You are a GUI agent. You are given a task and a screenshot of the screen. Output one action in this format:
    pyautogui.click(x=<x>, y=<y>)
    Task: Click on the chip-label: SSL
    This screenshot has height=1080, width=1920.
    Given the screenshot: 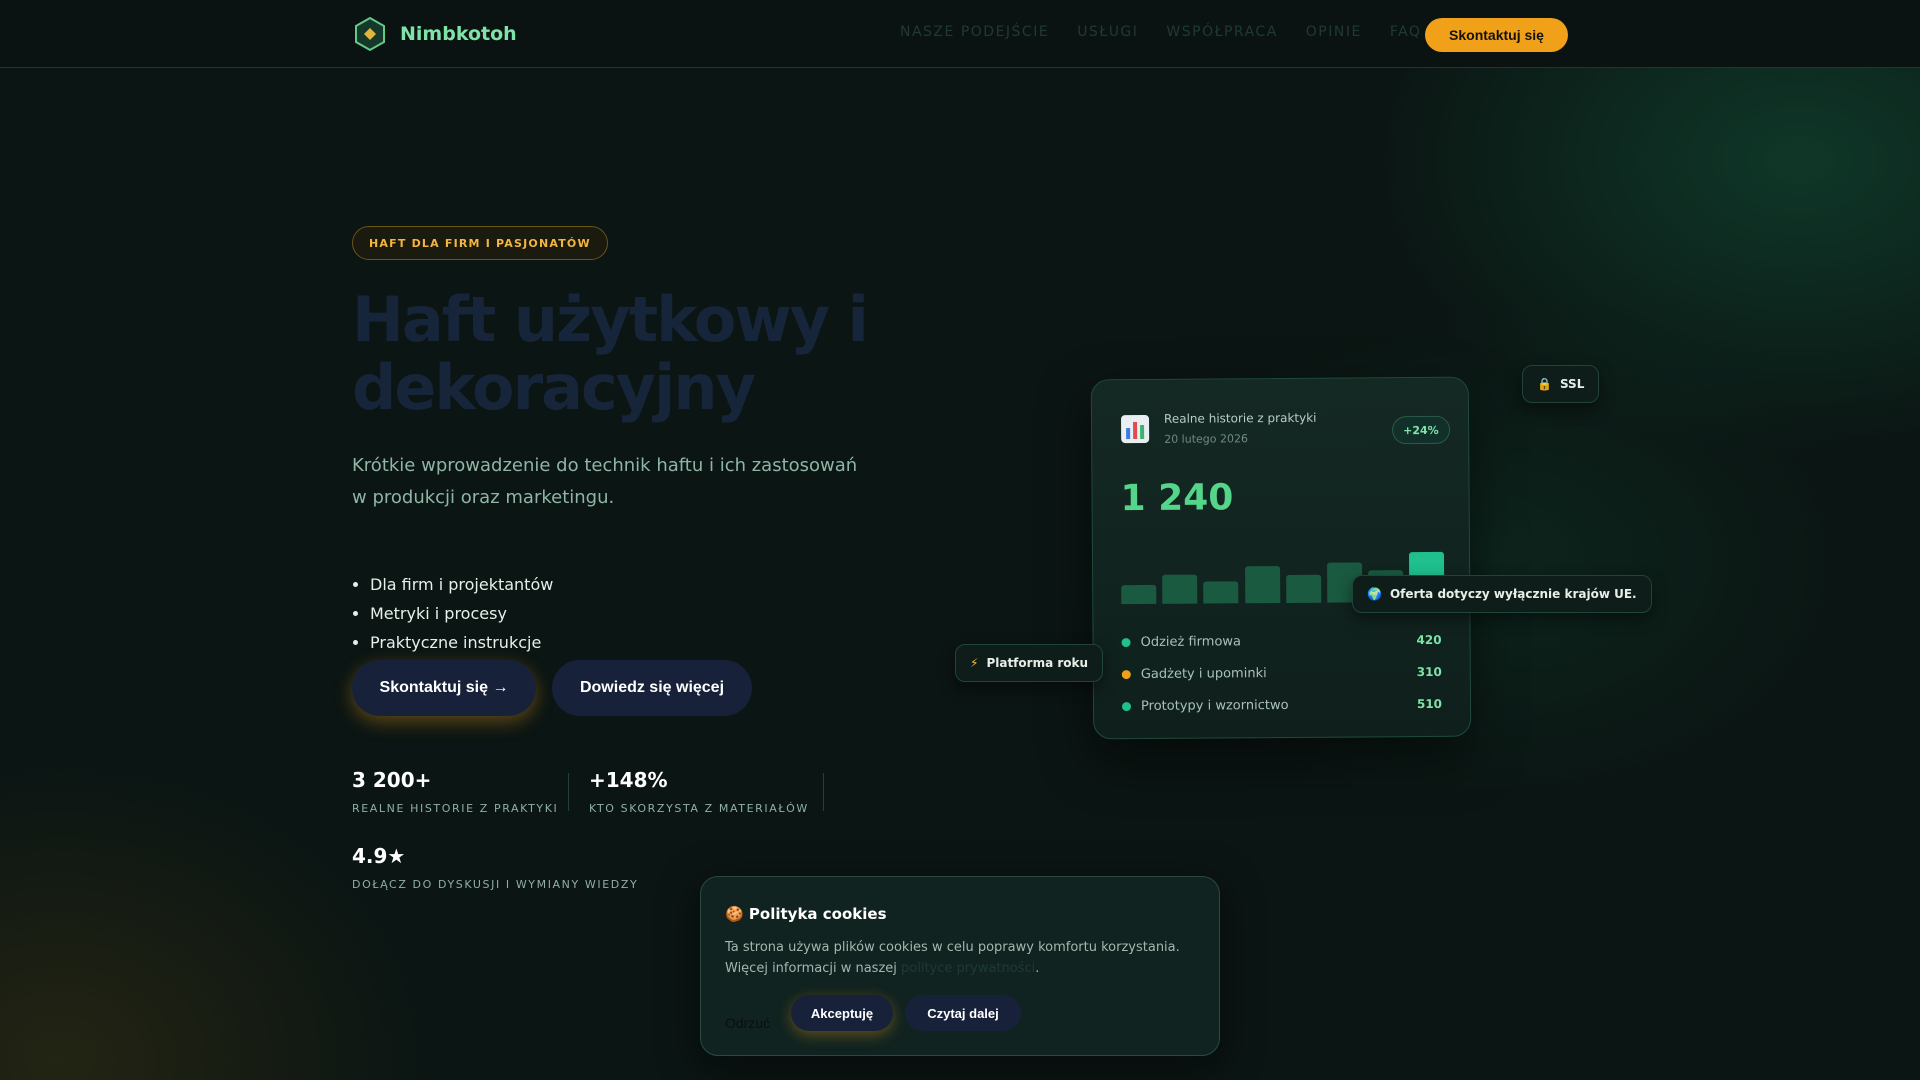 What is the action you would take?
    pyautogui.click(x=1572, y=384)
    